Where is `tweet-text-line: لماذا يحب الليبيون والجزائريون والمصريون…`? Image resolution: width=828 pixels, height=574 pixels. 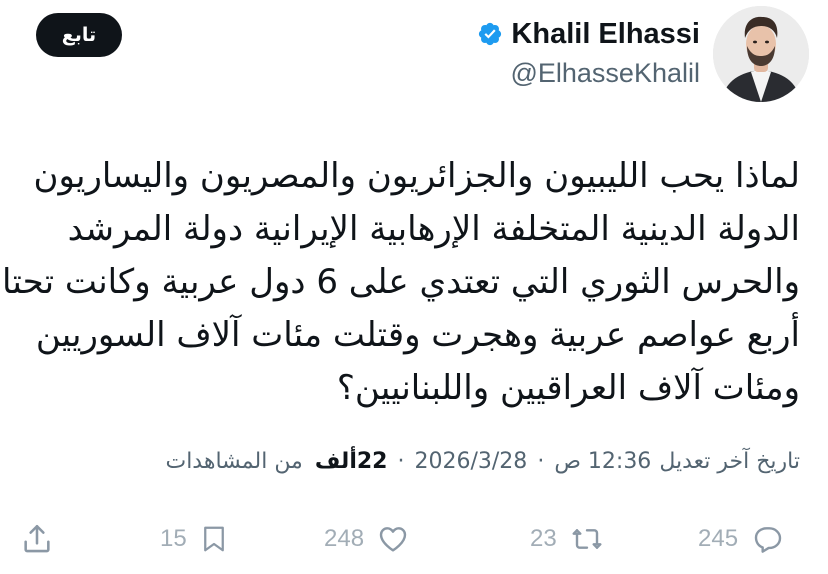
tweet-text-line: لماذا يحب الليبيون والجزائريون والمصريون… is located at coordinates (416, 176).